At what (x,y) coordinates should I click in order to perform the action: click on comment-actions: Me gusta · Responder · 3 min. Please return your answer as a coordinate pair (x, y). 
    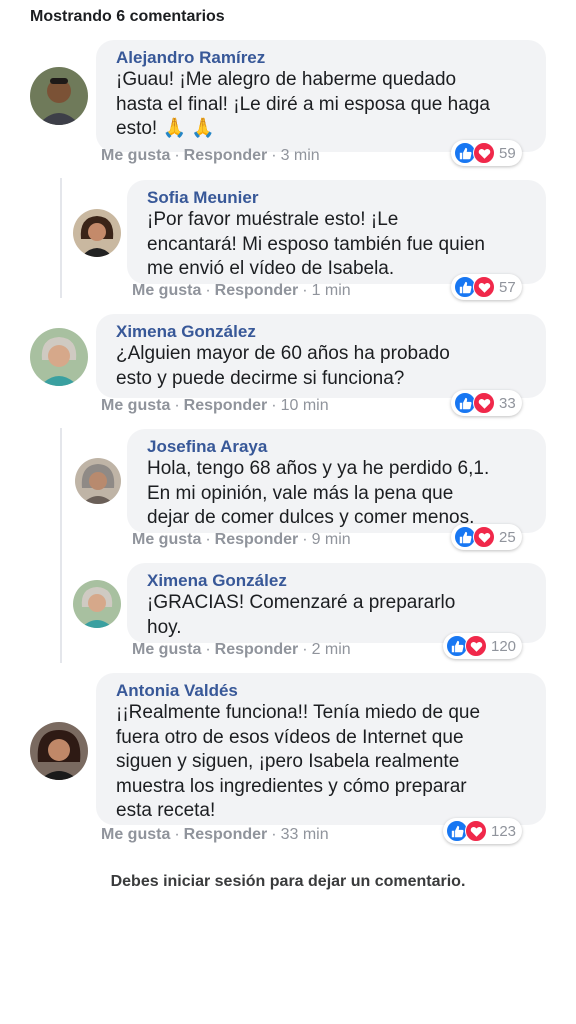
    Looking at the image, I should click on (210, 156).